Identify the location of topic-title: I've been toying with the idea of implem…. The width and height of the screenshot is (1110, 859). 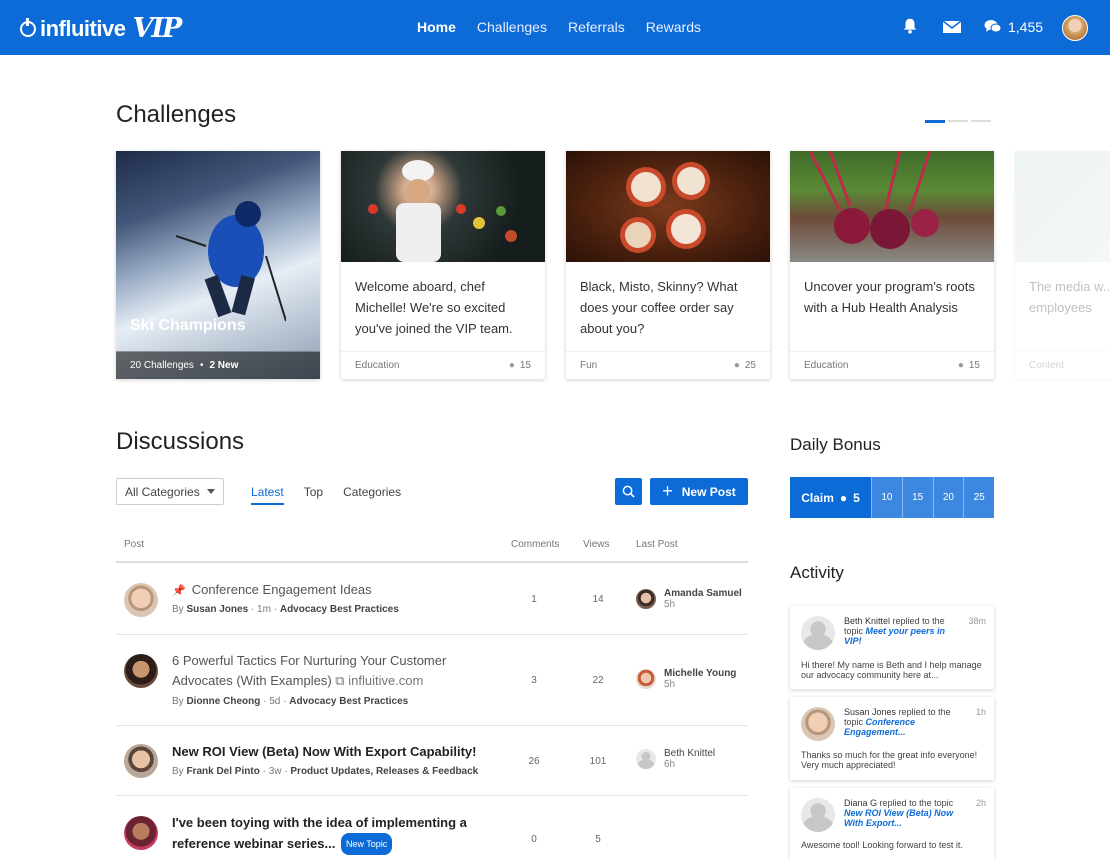
(319, 833).